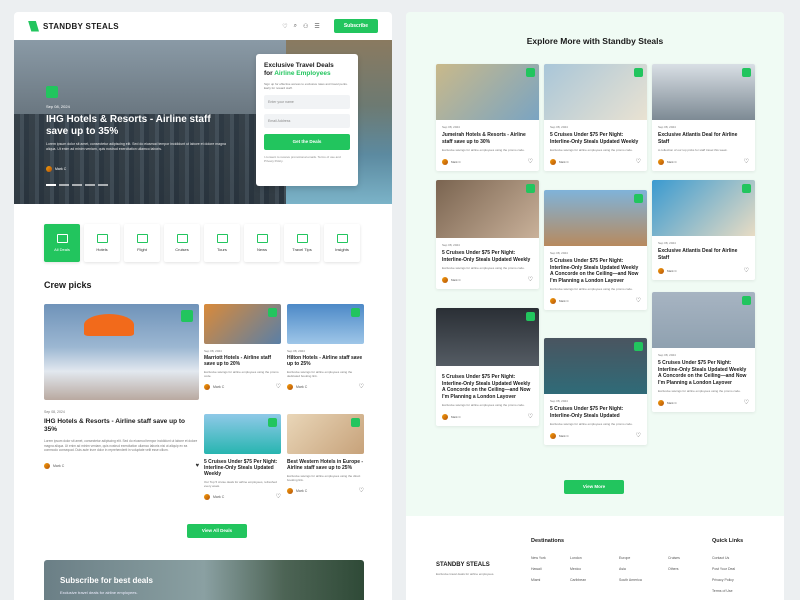 This screenshot has width=800, height=600. Describe the element at coordinates (723, 580) in the screenshot. I see `footer-link: Privacy Policy` at that location.